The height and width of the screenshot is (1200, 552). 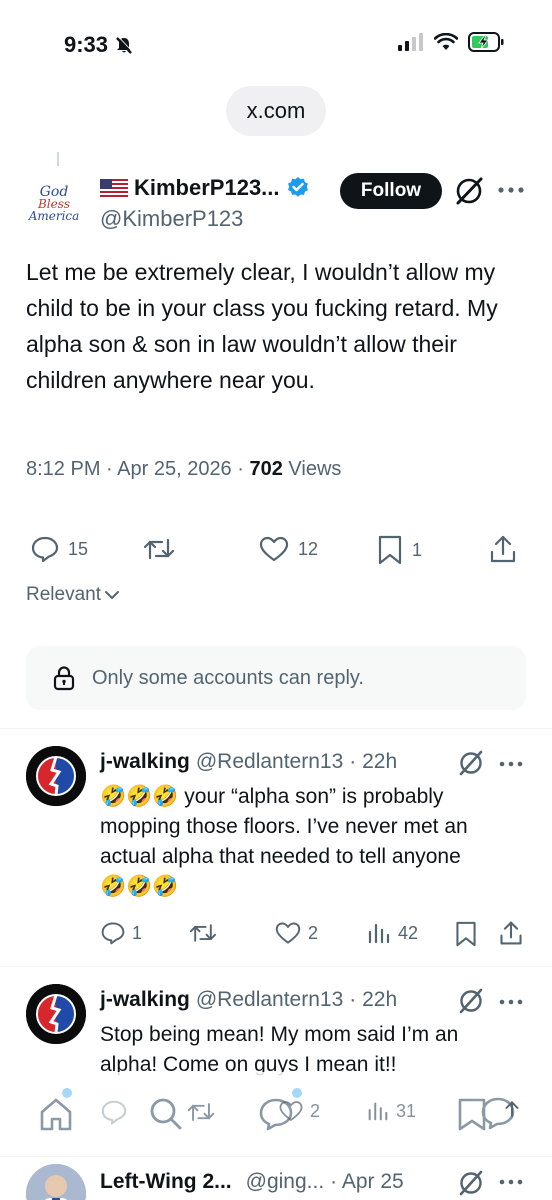 I want to click on reply-button: 1, so click(x=121, y=933).